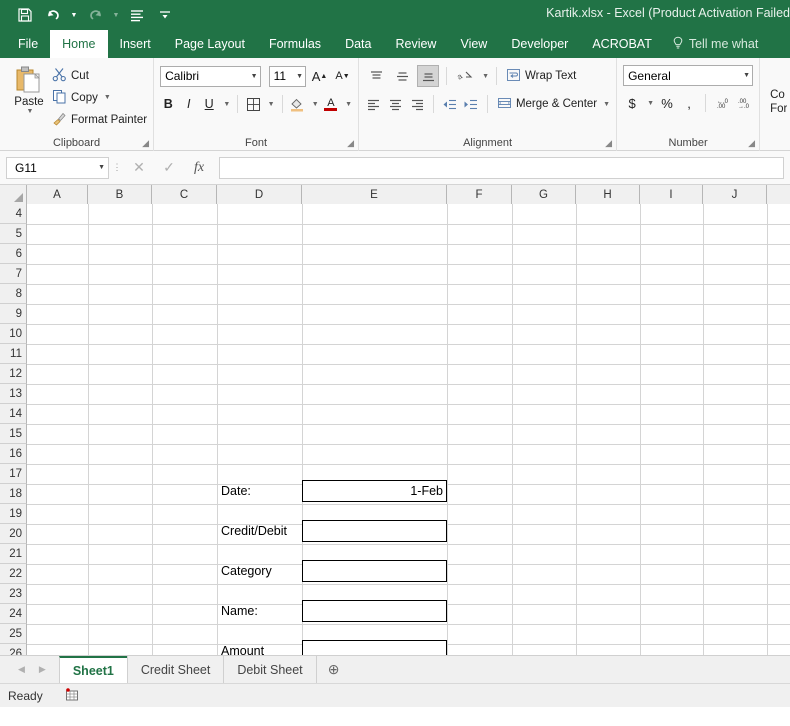  I want to click on grow-font-icon: A ▲, so click(319, 76).